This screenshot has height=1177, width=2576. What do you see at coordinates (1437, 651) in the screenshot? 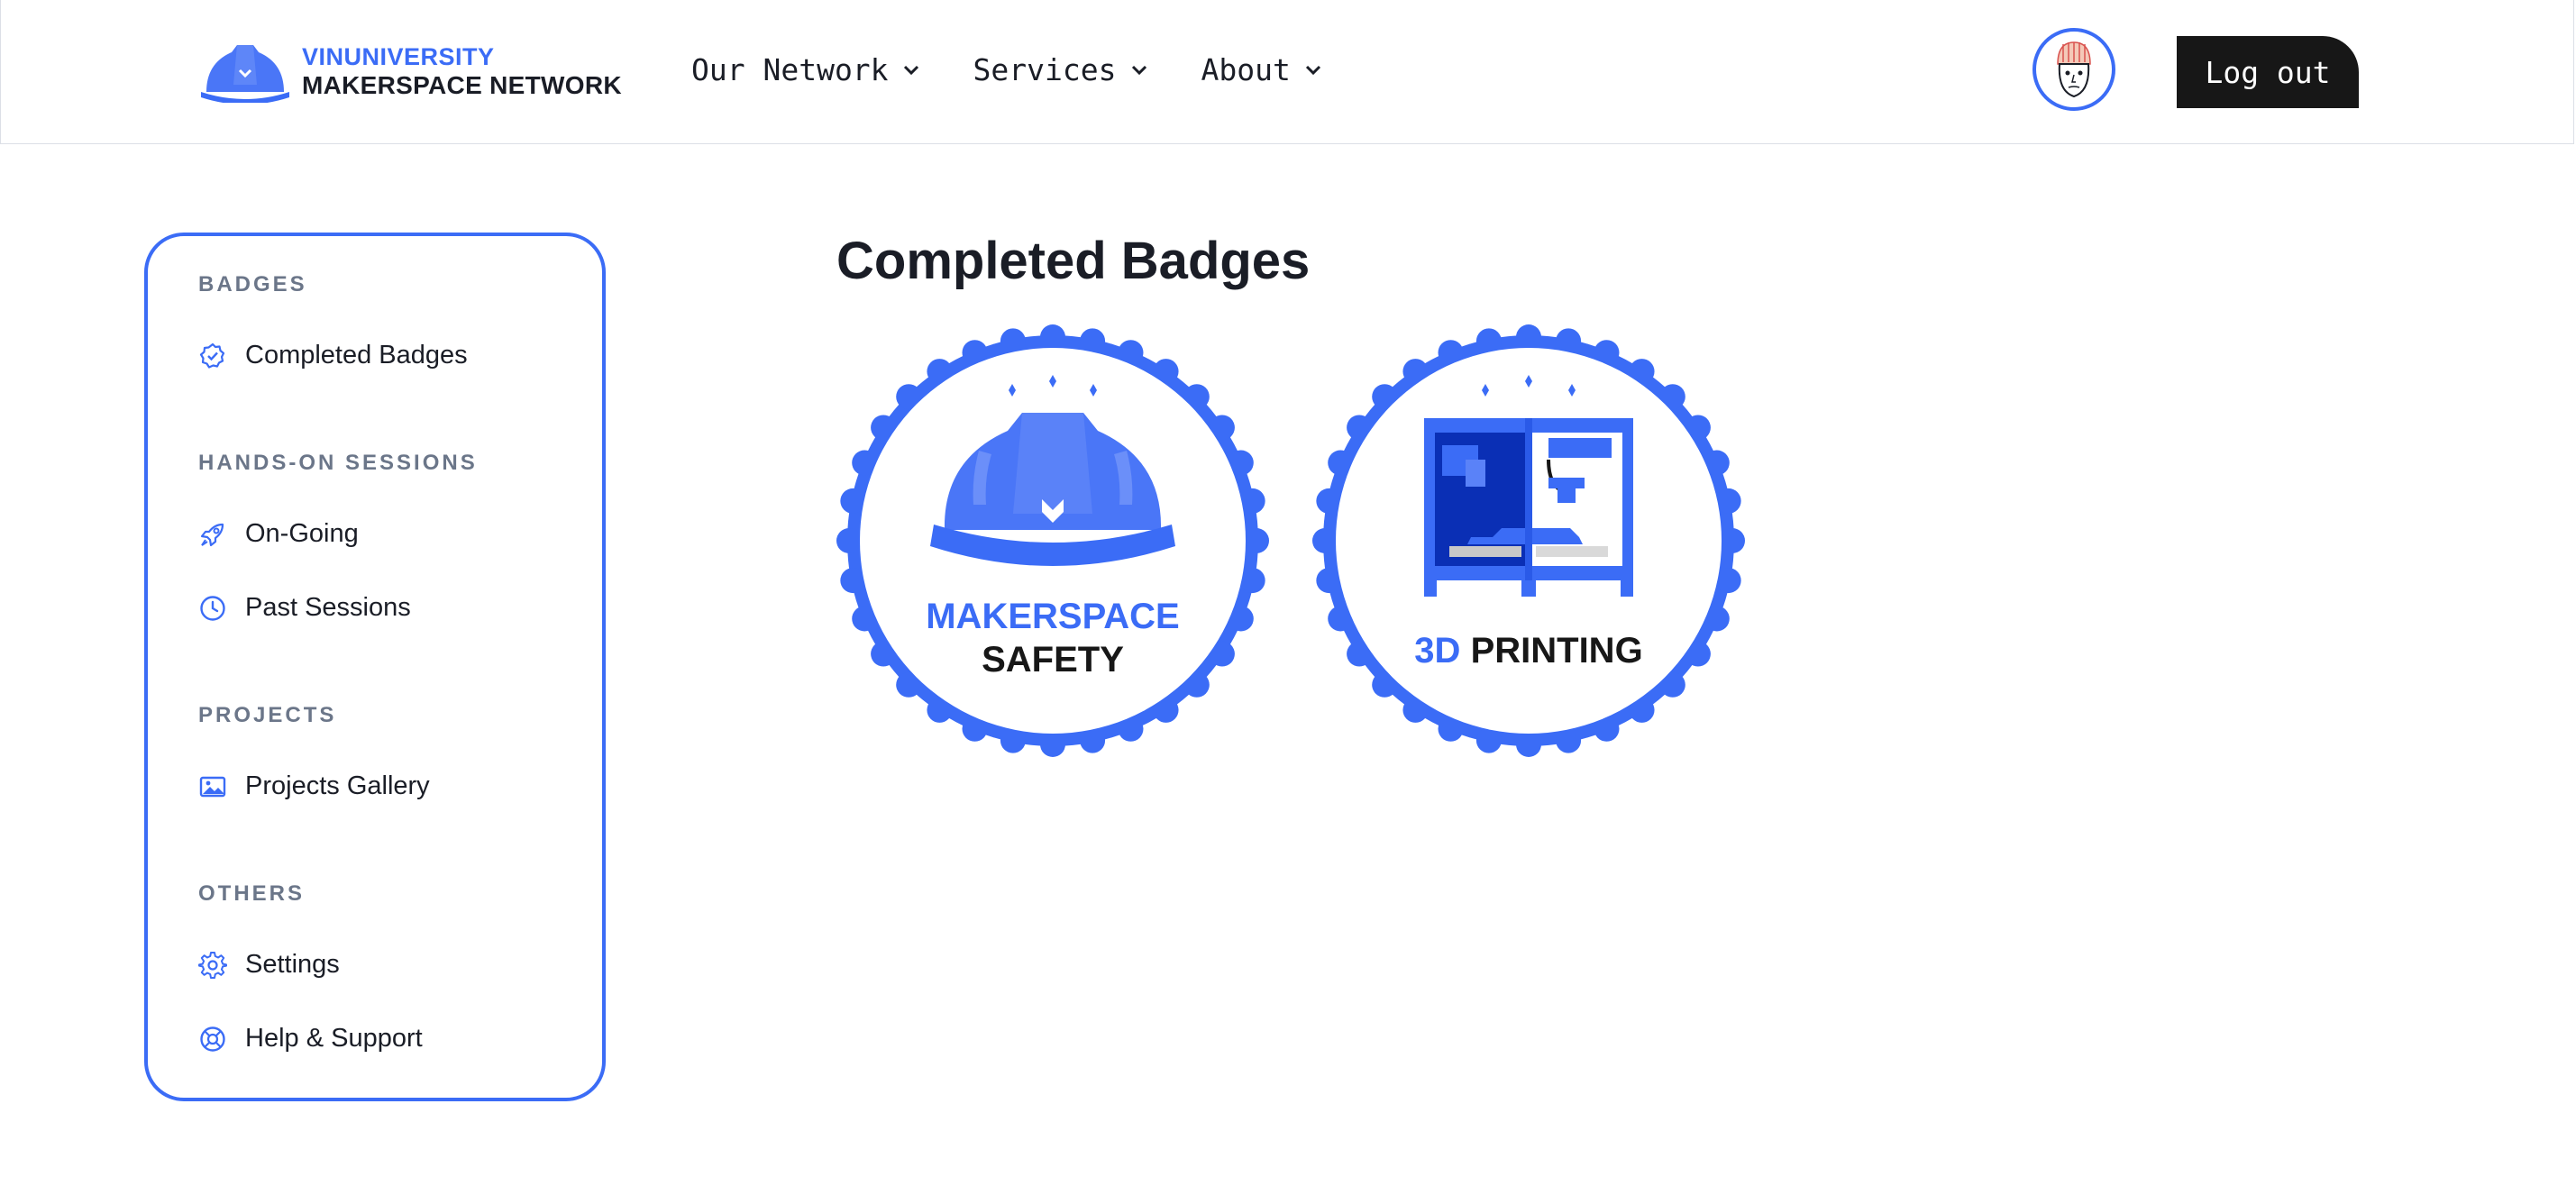
I see `badge-title-line1: 3D` at bounding box center [1437, 651].